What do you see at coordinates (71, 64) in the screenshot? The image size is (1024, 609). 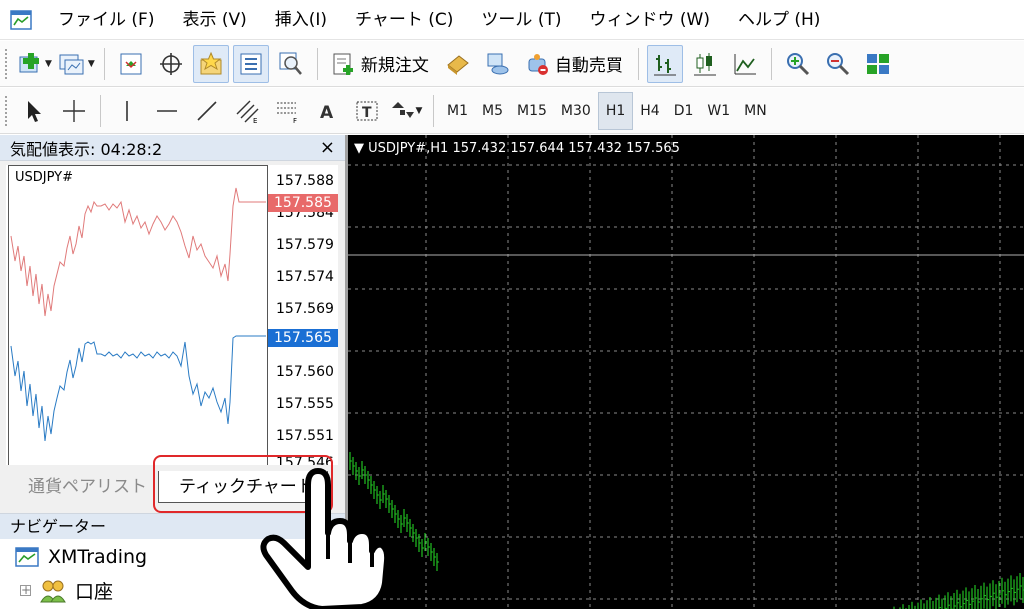 I see `profiles-icon` at bounding box center [71, 64].